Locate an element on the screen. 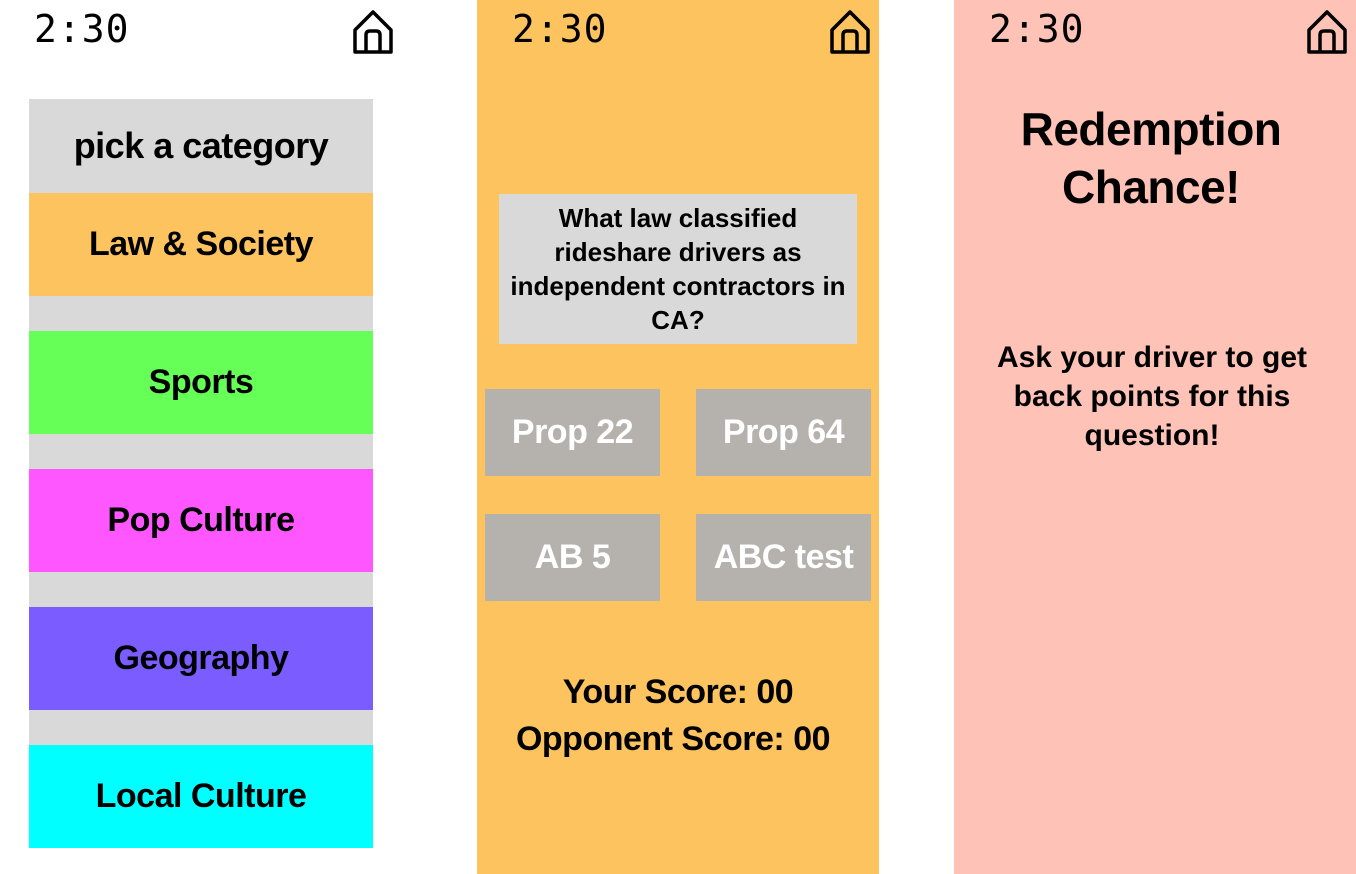  answer-button-ab-5: AB 5 is located at coordinates (572, 557).